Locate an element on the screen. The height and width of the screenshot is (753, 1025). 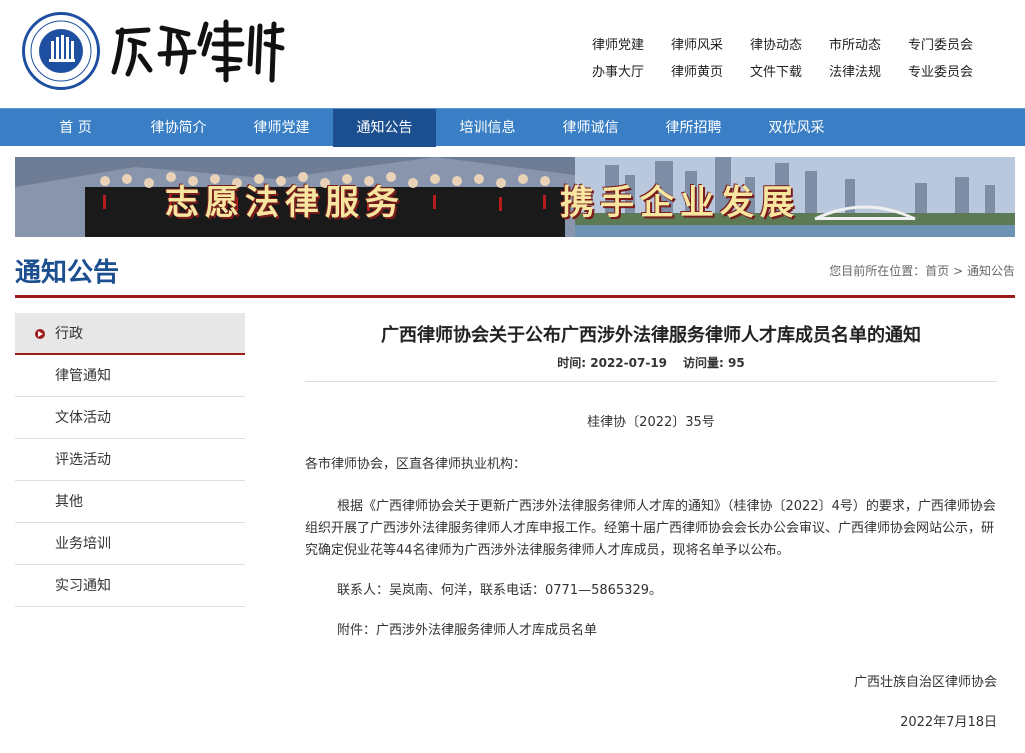
sidebar-item-selection: 评选活动 is located at coordinates (130, 460).